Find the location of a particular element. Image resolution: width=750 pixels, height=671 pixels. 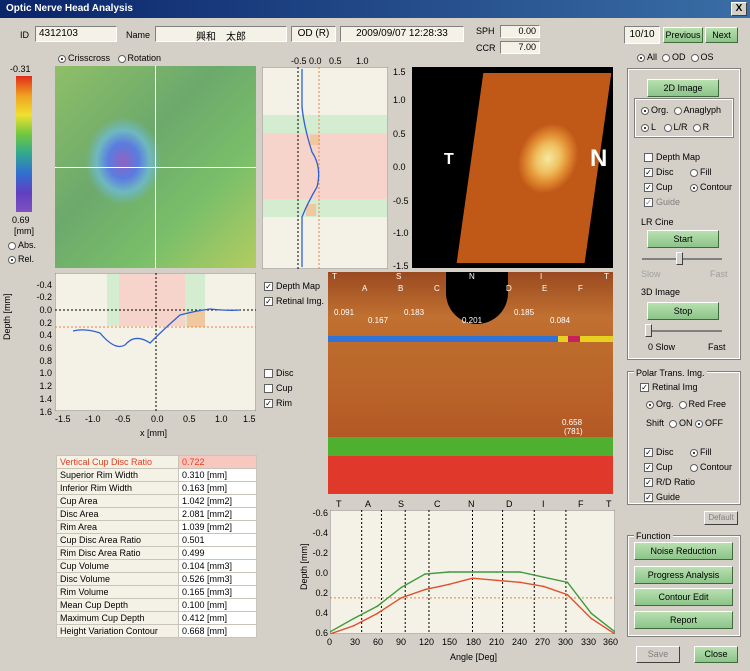

polar-ratio-3: 0.183 is located at coordinates (414, 312).